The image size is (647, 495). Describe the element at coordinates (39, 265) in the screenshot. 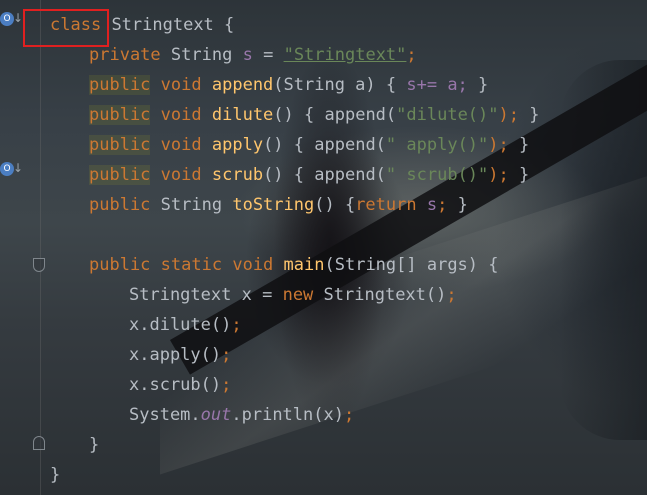

I see `fold-main-icon` at that location.